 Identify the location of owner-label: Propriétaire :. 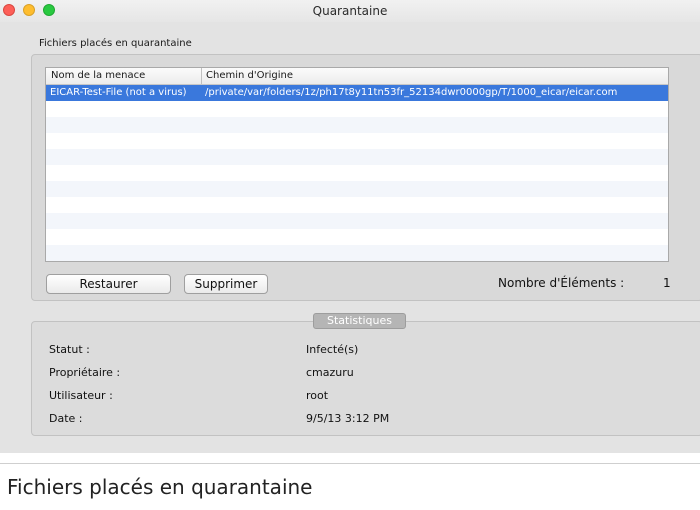
(85, 372).